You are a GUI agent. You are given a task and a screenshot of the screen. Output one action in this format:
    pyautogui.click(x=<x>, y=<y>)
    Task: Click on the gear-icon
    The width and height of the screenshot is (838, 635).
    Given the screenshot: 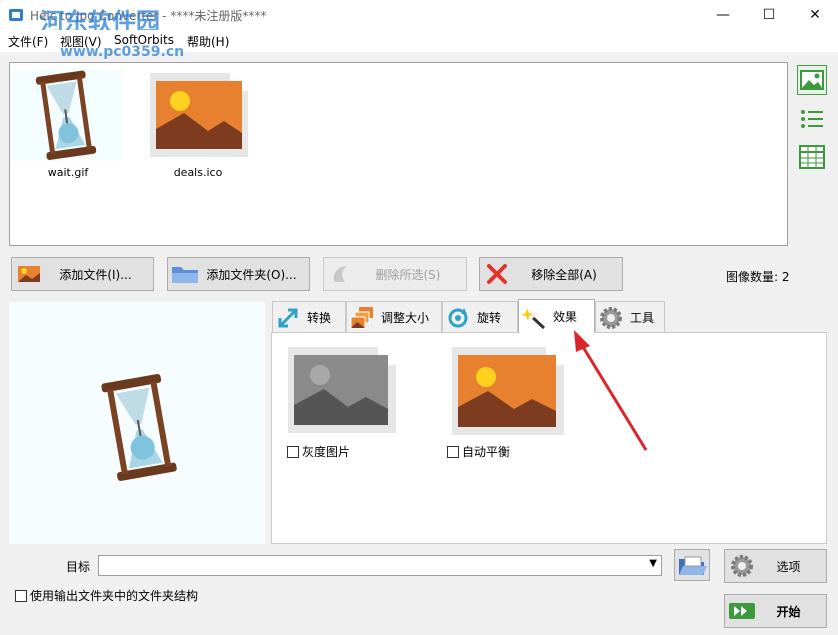 What is the action you would take?
    pyautogui.click(x=742, y=566)
    